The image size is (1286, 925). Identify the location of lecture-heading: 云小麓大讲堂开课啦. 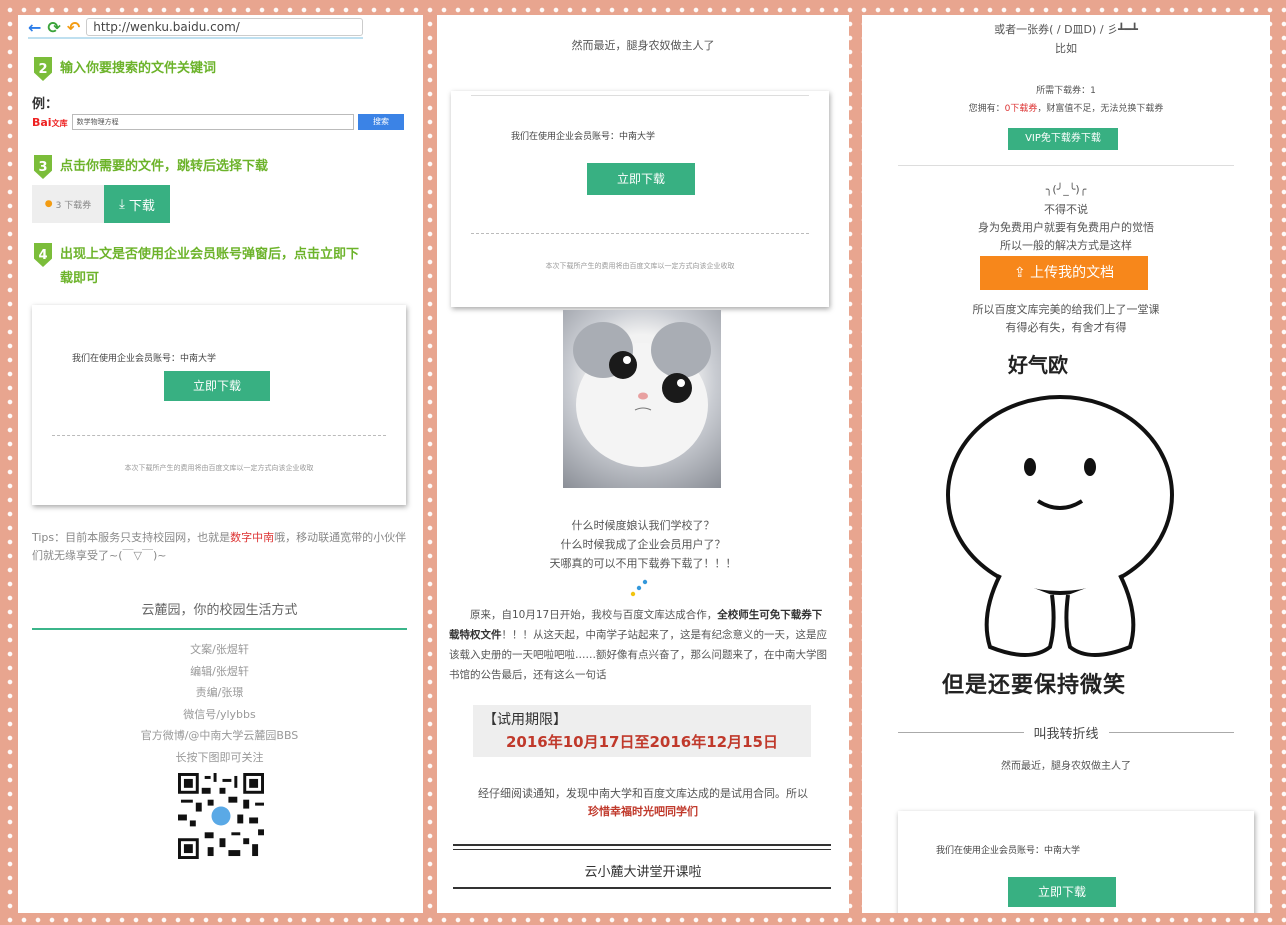
(643, 872).